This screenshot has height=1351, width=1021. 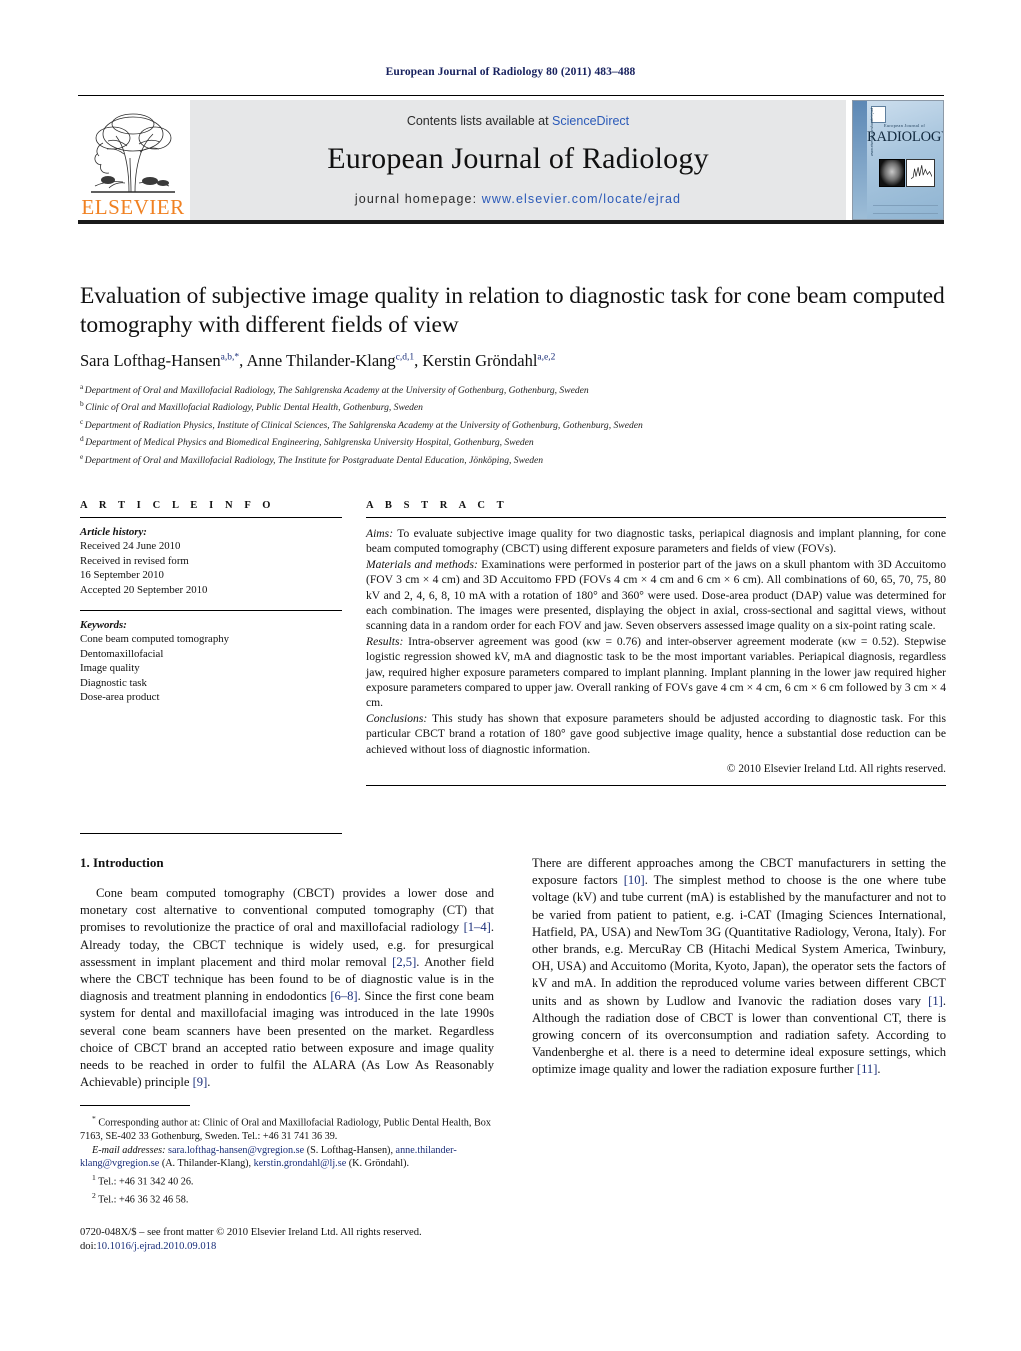 I want to click on affiliation-mark: b, so click(x=82, y=404).